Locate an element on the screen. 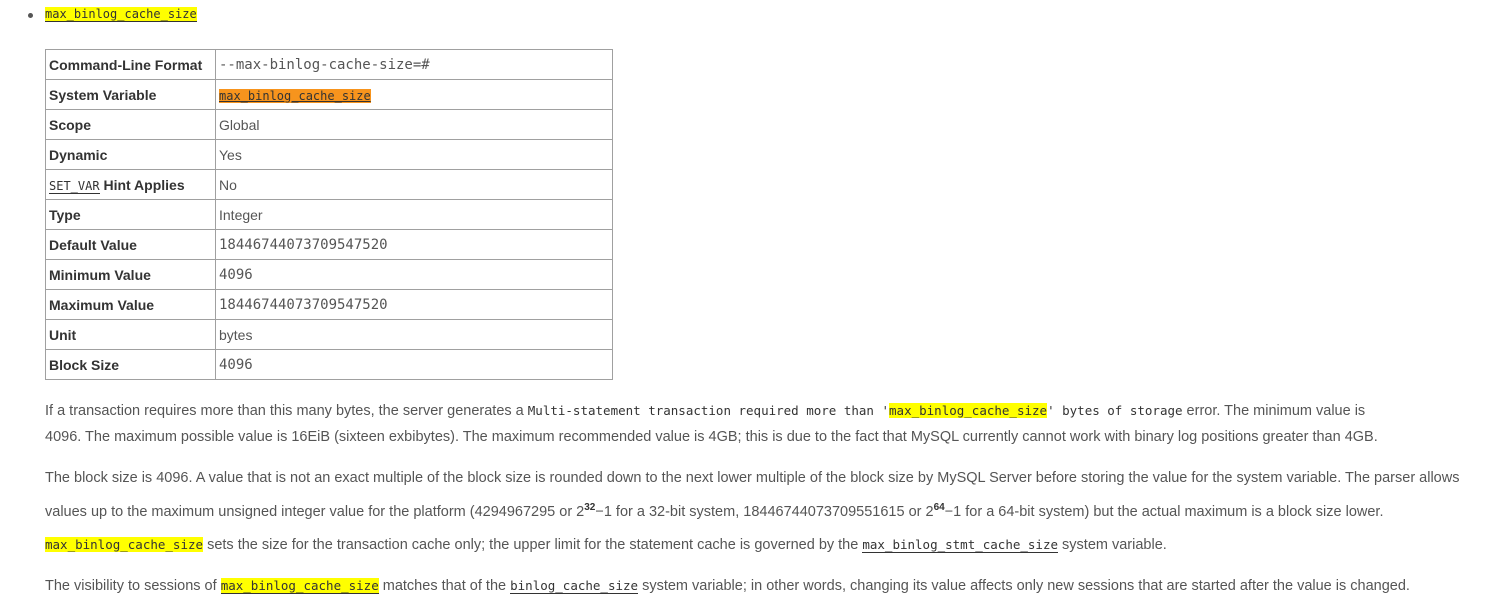 This screenshot has height=613, width=1512. row-value: --max-binlog-cache-size=# is located at coordinates (414, 64).